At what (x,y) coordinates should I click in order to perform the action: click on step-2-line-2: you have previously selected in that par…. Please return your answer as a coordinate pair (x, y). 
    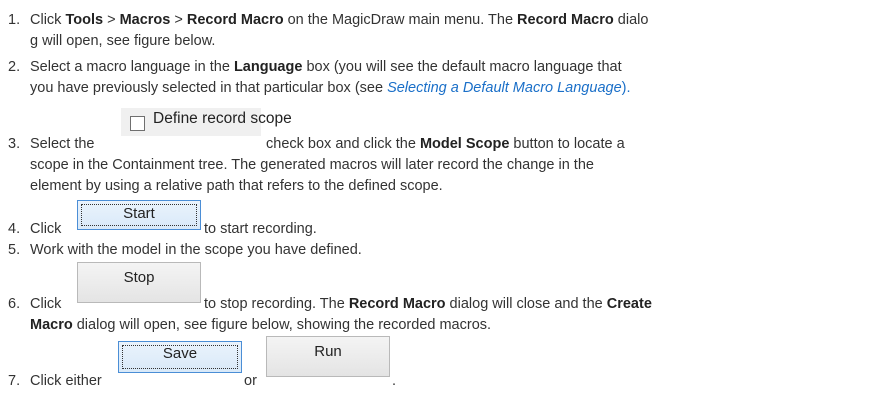
    Looking at the image, I should click on (330, 88).